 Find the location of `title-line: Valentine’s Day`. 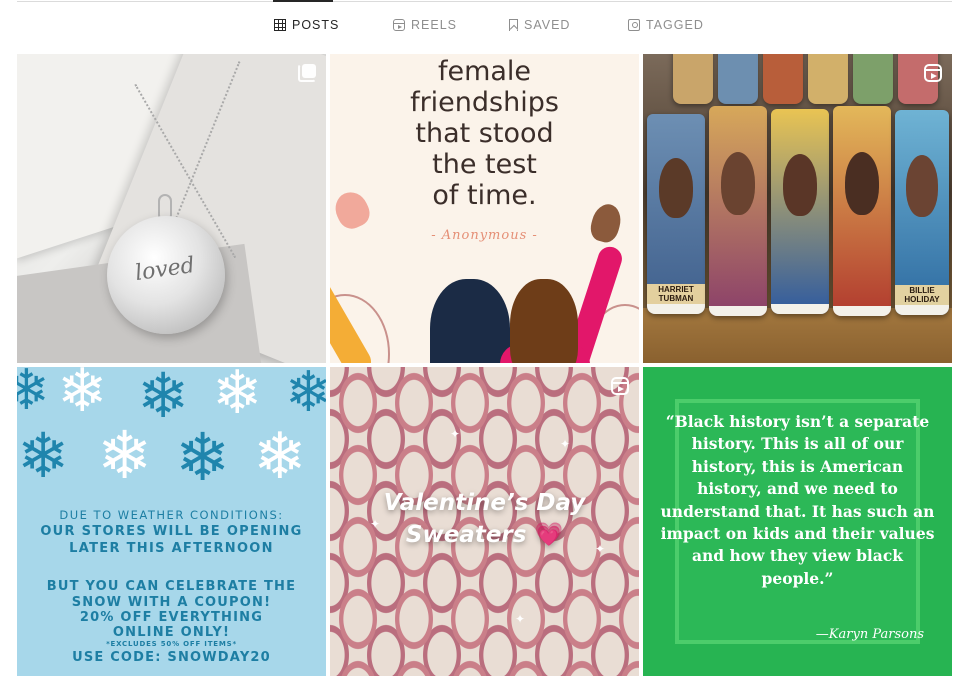

title-line: Valentine’s Day is located at coordinates (484, 503).